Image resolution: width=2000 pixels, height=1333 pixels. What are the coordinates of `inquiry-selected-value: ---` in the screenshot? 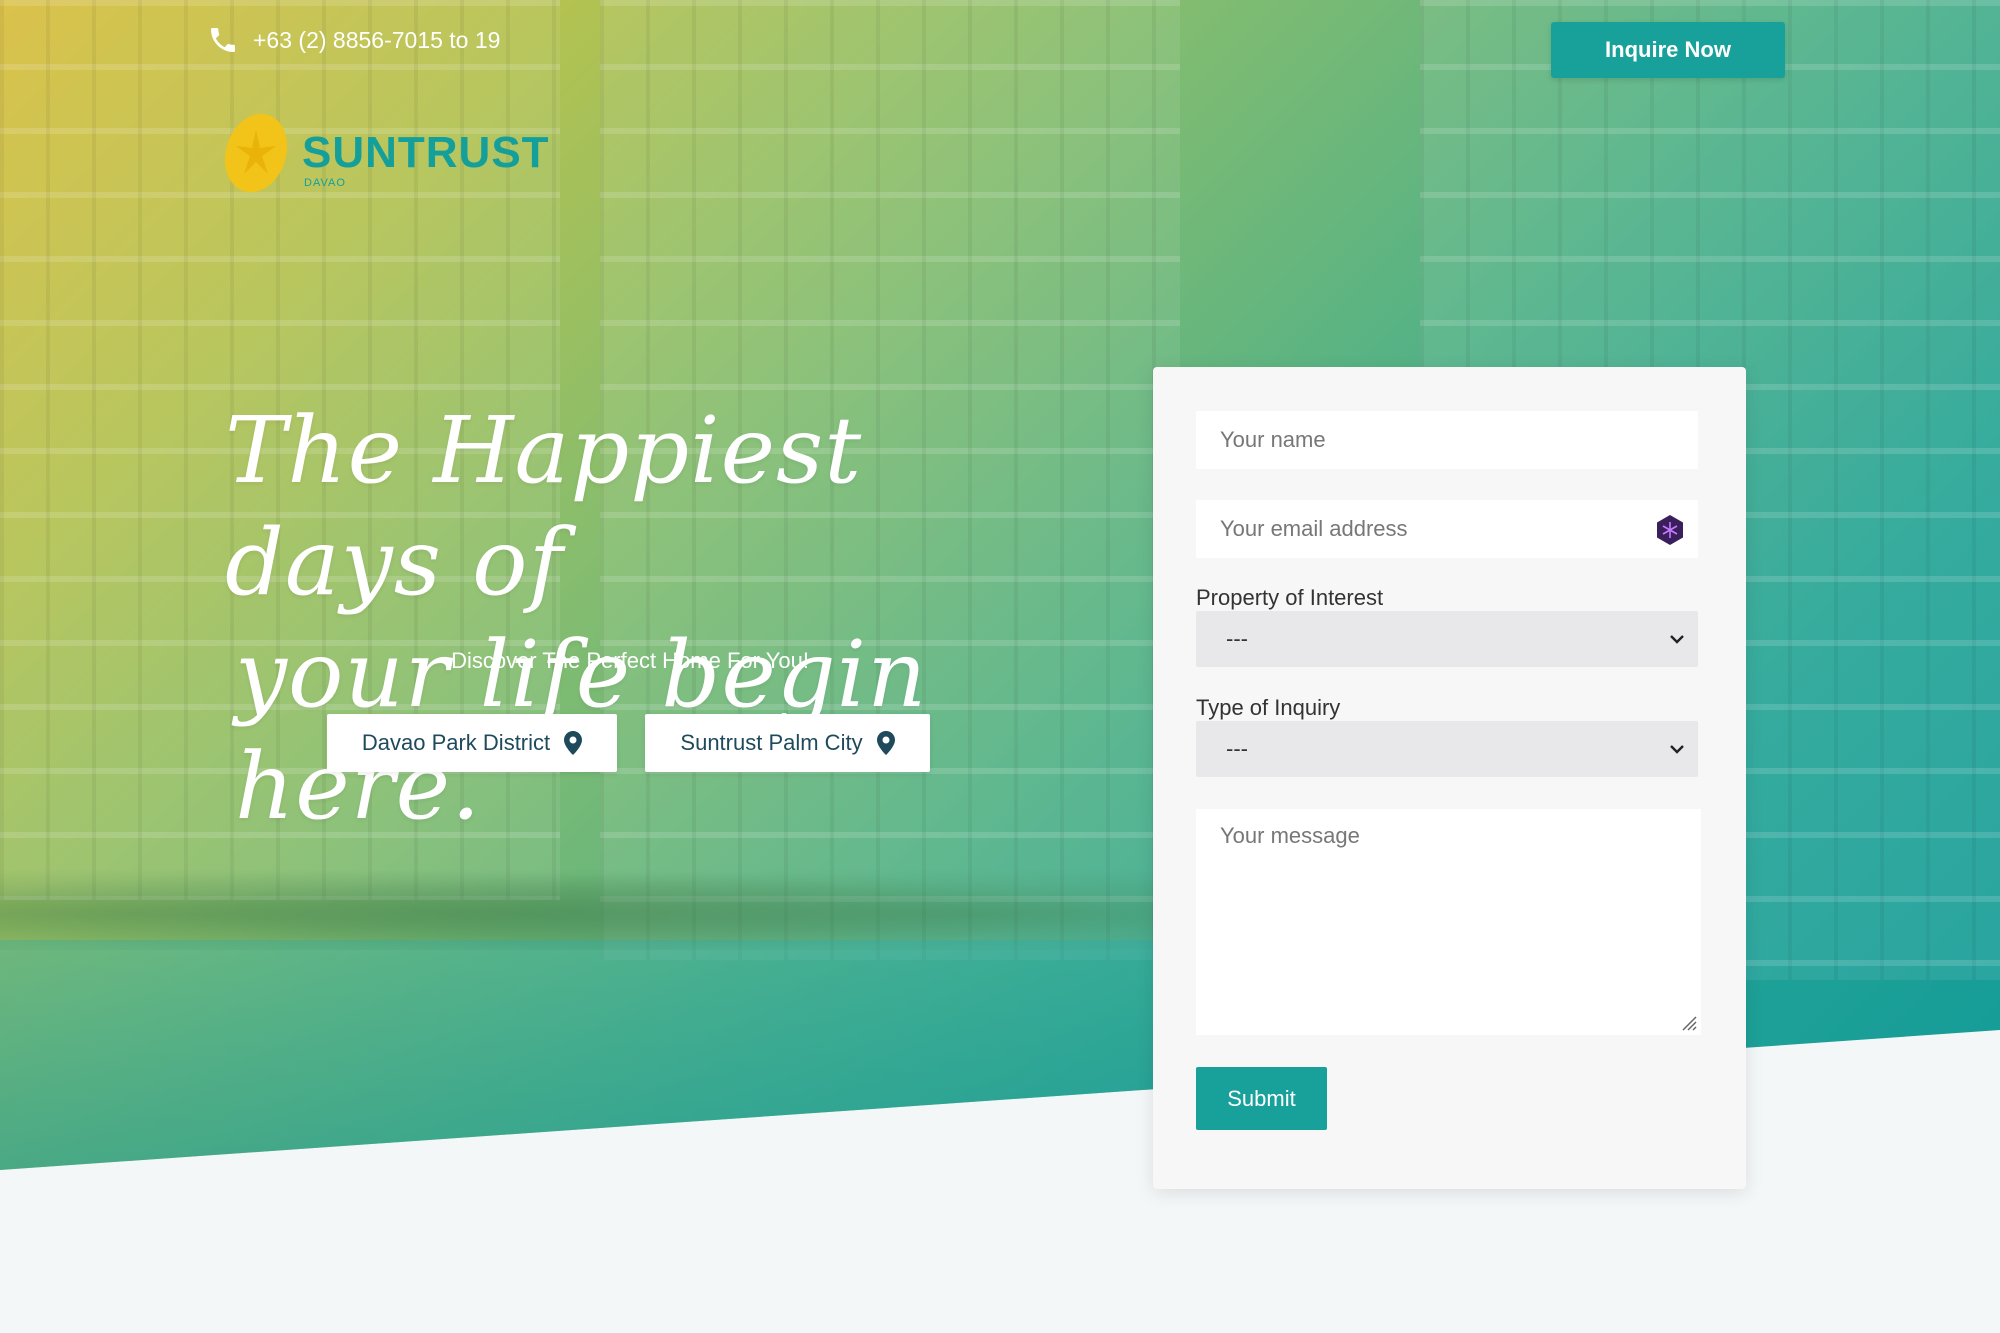 It's located at (1237, 748).